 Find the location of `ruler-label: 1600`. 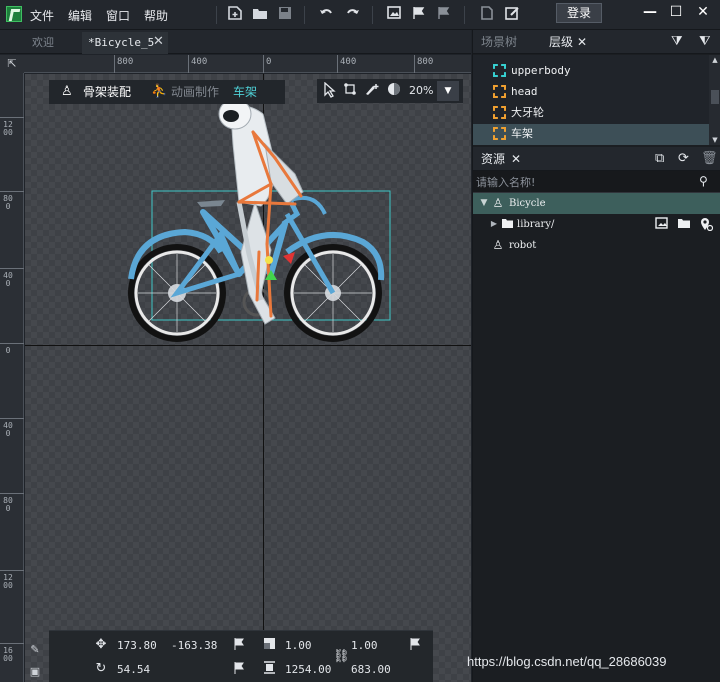

ruler-label: 1600 is located at coordinates (8, 654).